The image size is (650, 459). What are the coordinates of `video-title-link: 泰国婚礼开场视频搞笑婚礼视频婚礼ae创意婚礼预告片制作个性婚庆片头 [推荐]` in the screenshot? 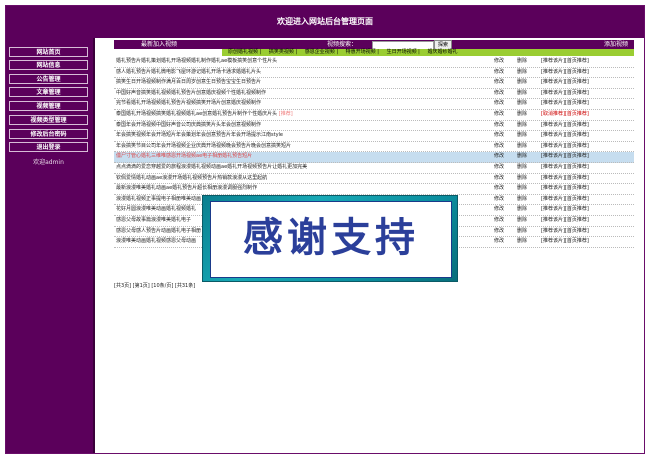 It's located at (301, 114).